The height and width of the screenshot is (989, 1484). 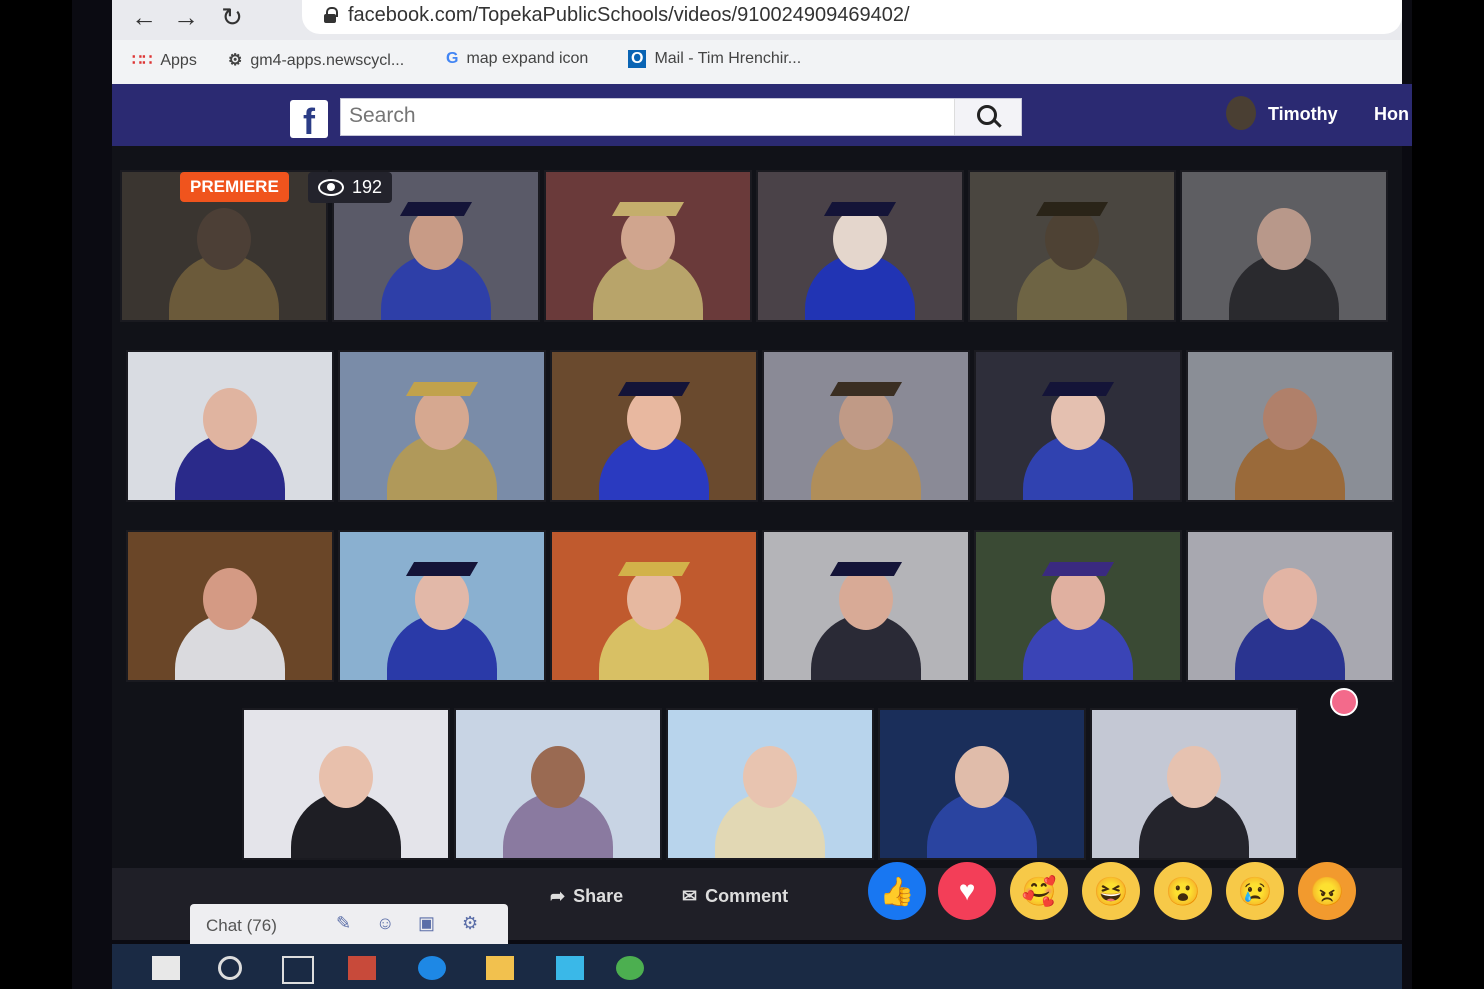 What do you see at coordinates (164, 60) in the screenshot?
I see `bookmark-apps: ∷∷ Apps` at bounding box center [164, 60].